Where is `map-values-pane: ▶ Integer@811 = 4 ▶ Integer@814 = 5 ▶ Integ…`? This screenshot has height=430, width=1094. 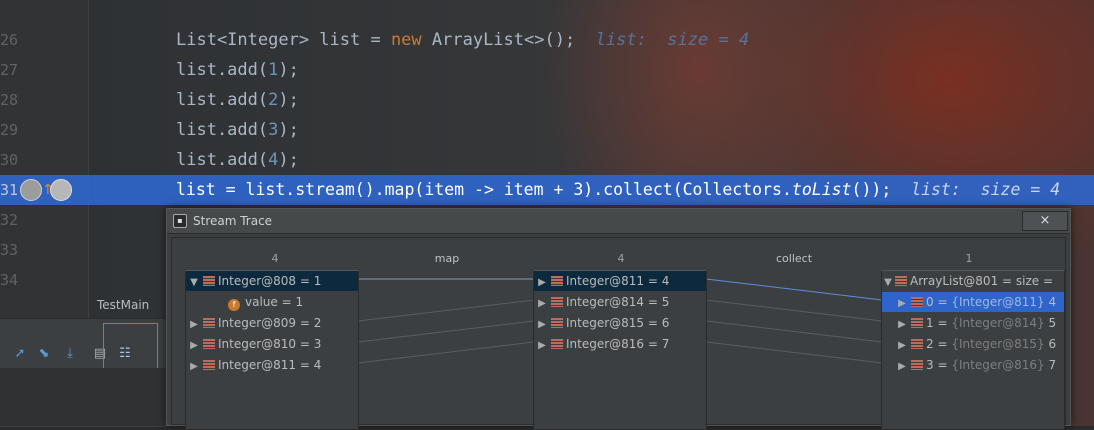
map-values-pane: ▶ Integer@811 = 4 ▶ Integer@814 = 5 ▶ Integ… is located at coordinates (620, 350).